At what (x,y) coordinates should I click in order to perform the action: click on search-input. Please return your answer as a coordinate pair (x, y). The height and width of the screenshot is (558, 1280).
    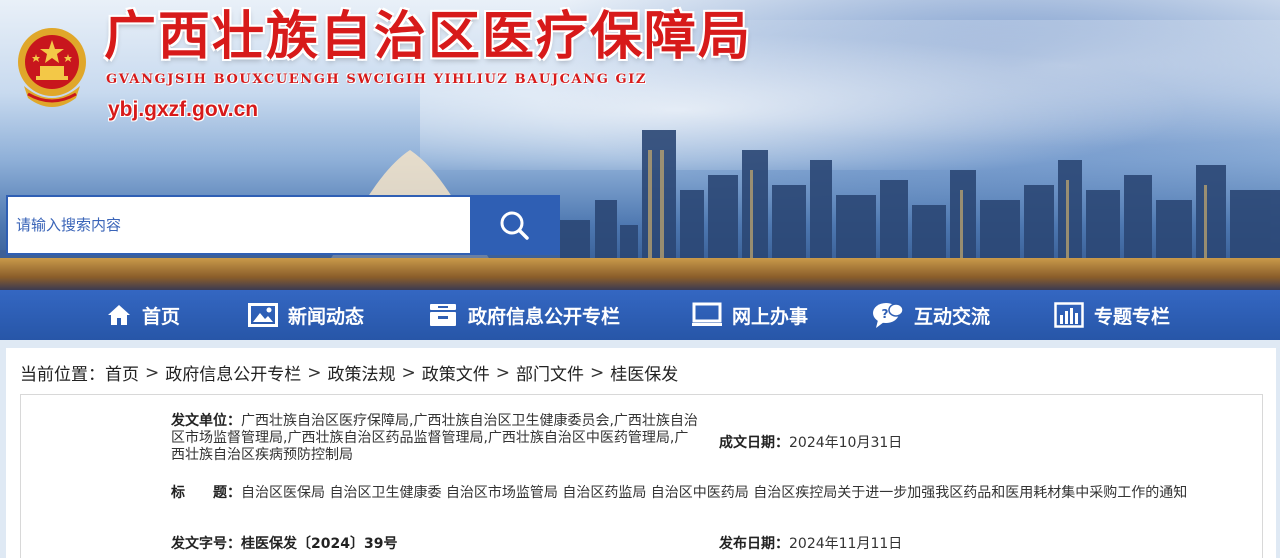
    Looking at the image, I should click on (239, 225).